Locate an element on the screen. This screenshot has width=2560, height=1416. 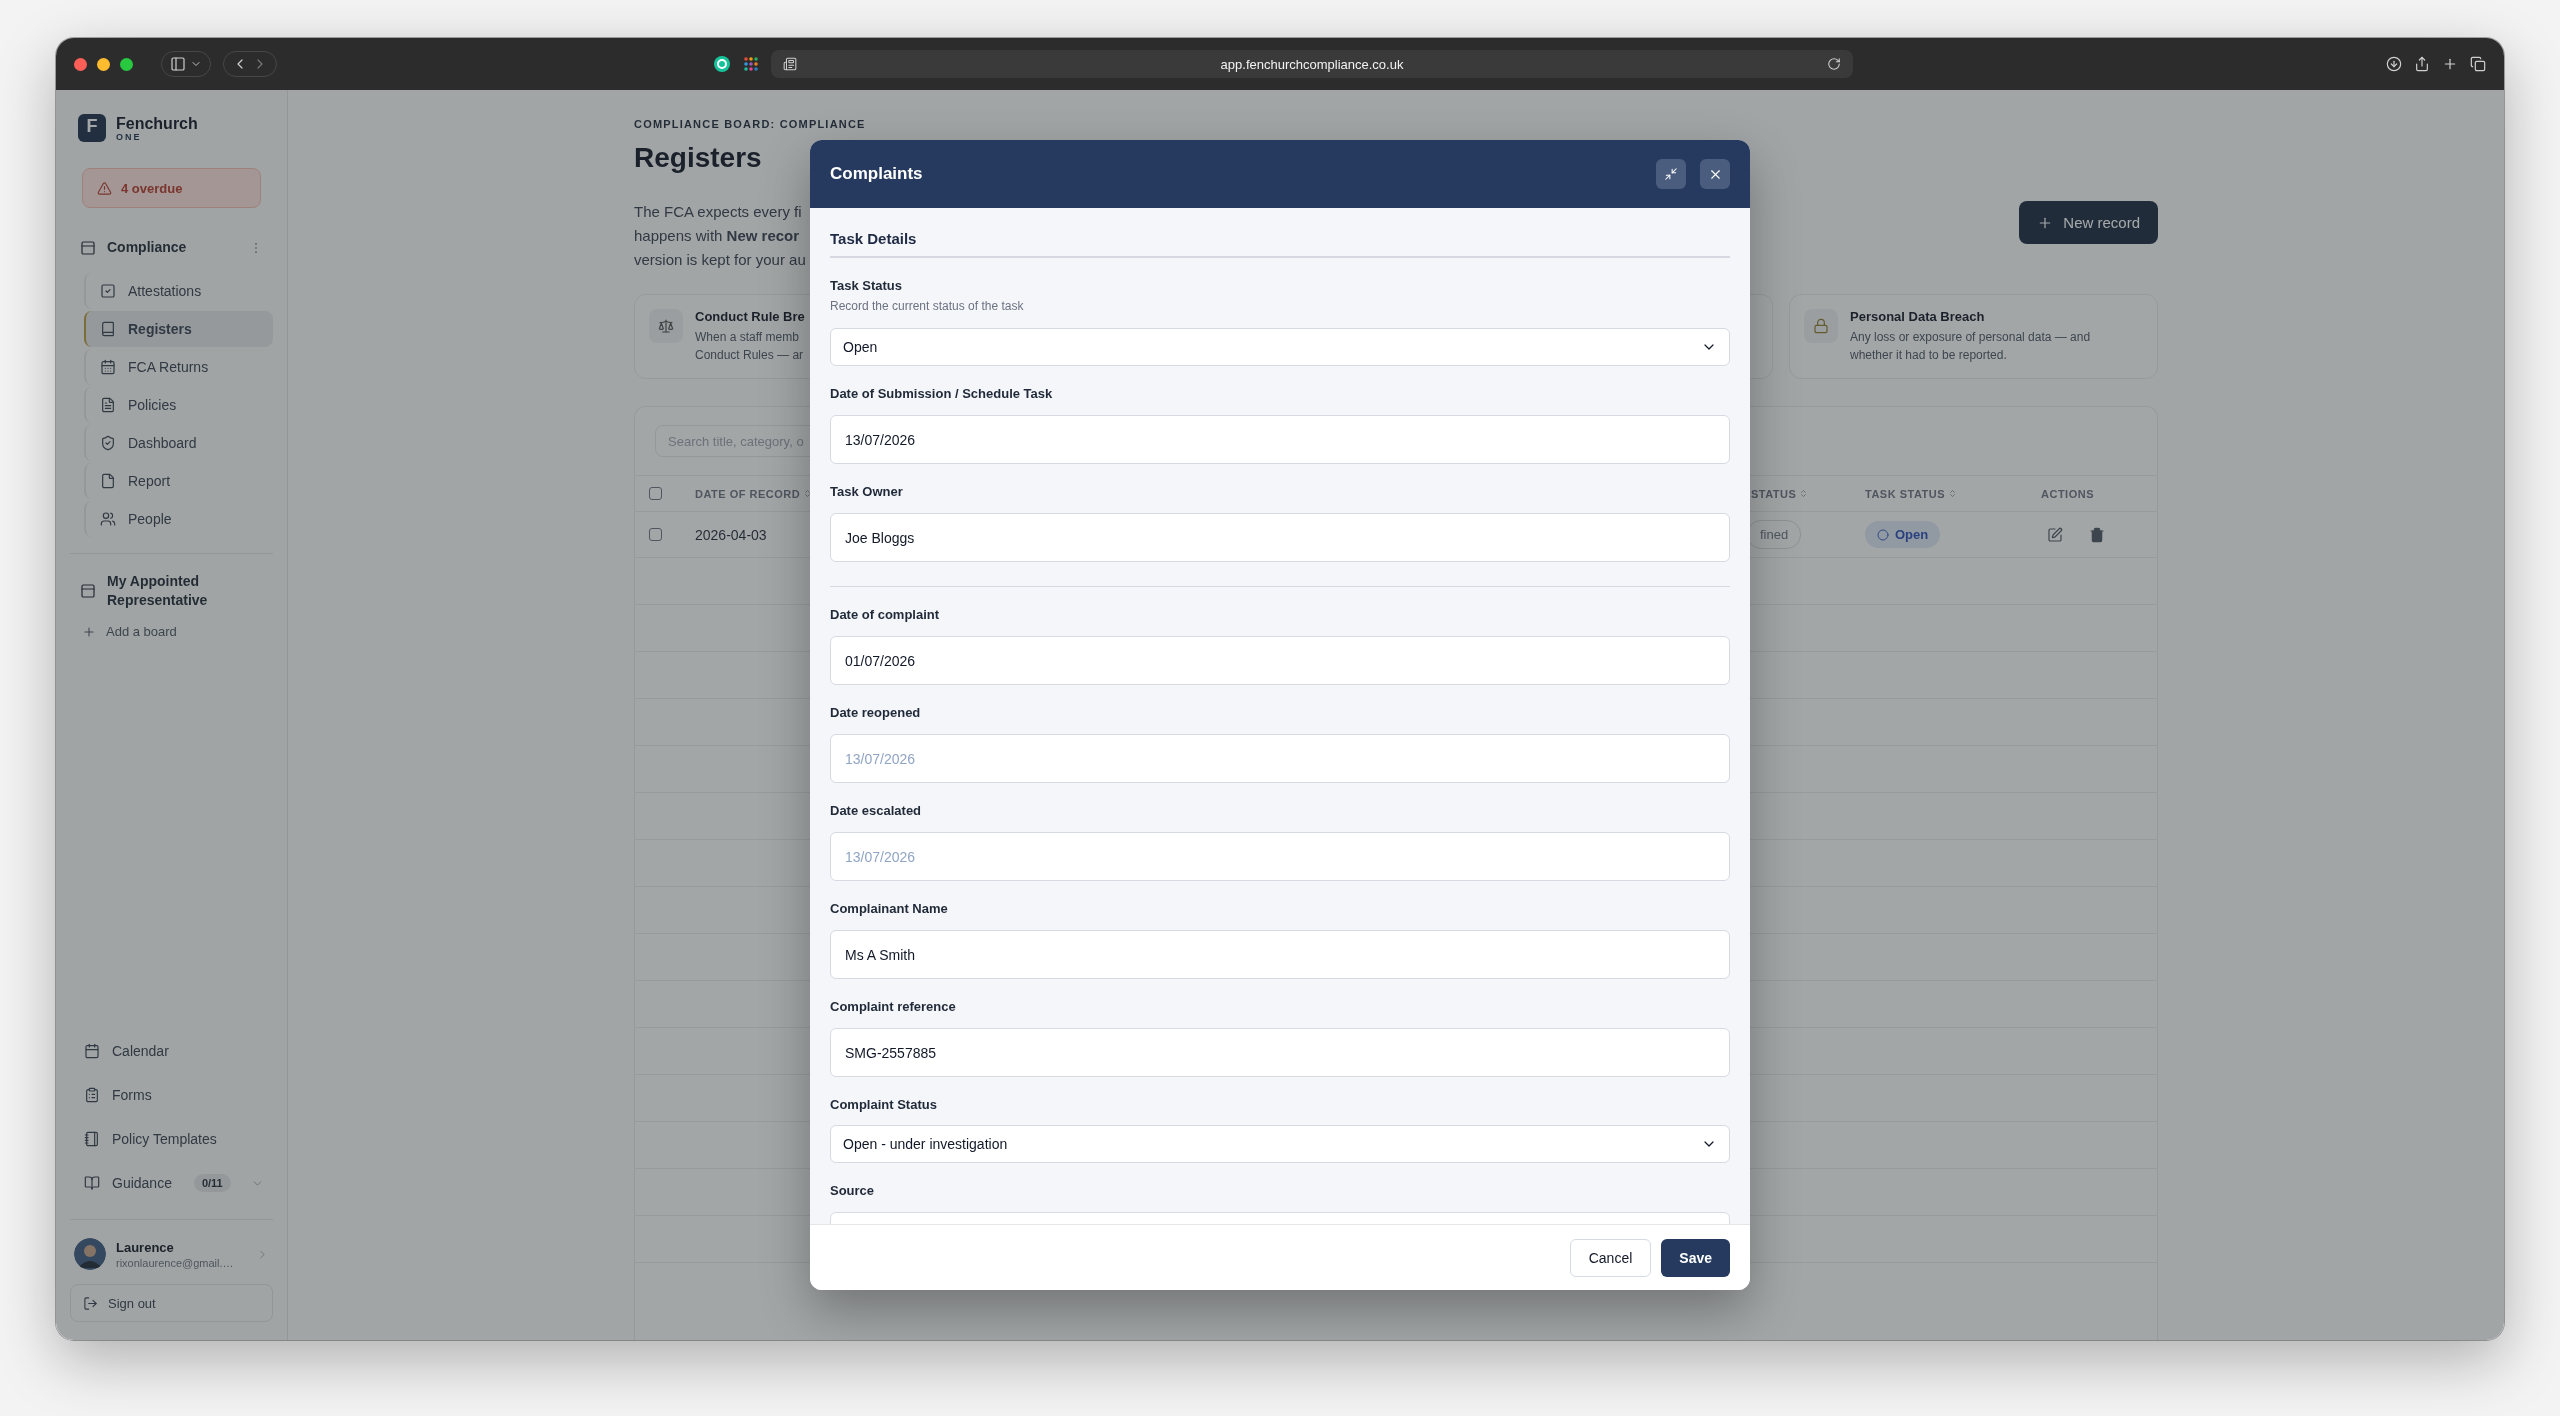
card-description: When a staff memb is located at coordinates (747, 337).